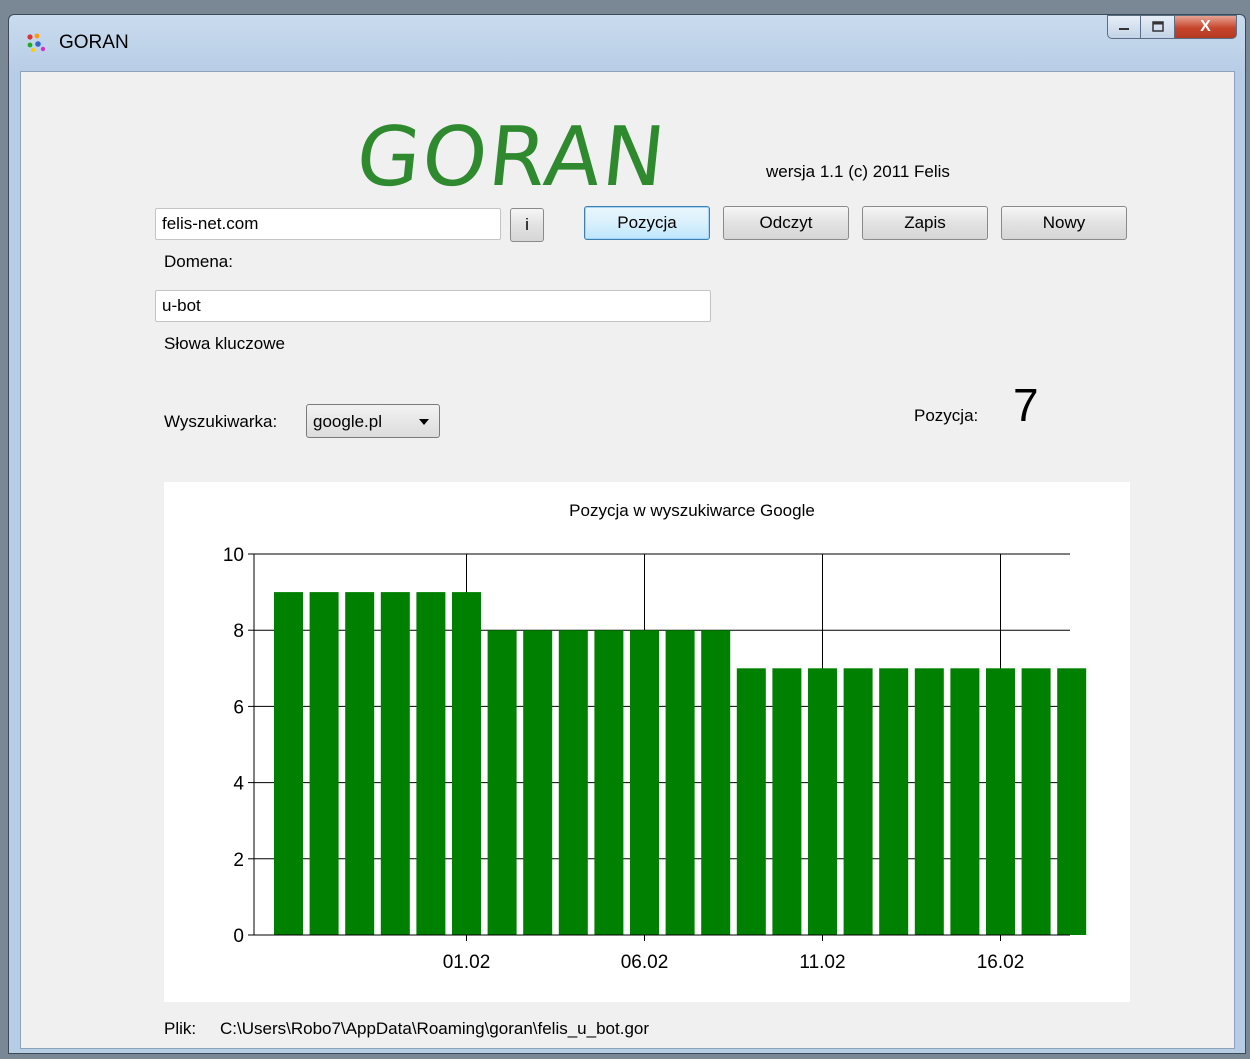 This screenshot has height=1059, width=1250. I want to click on close-icon: X, so click(1205, 26).